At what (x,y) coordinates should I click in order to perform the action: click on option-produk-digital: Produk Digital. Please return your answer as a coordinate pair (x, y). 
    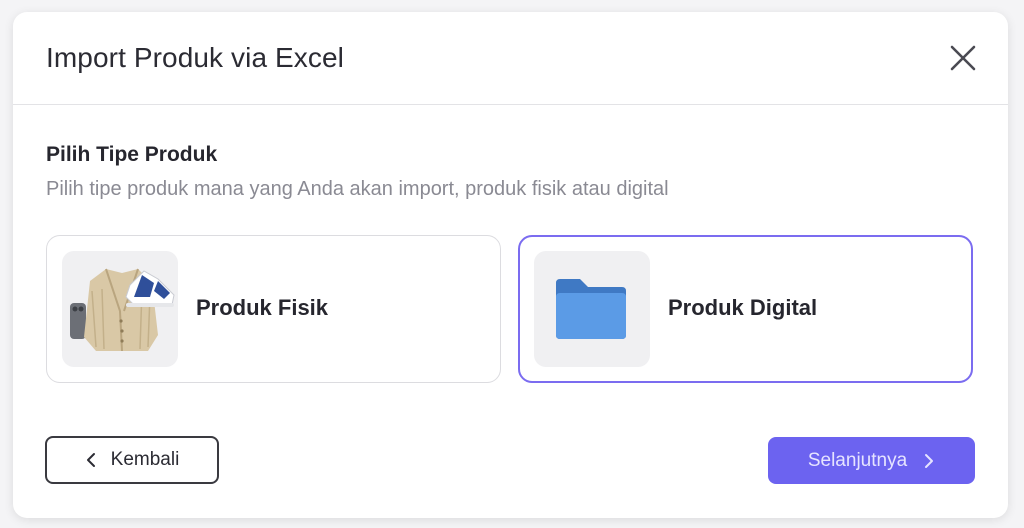
    Looking at the image, I should click on (745, 309).